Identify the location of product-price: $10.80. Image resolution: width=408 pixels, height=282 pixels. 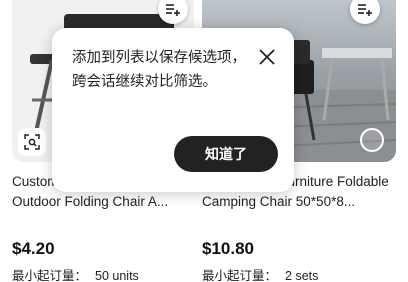
(228, 248).